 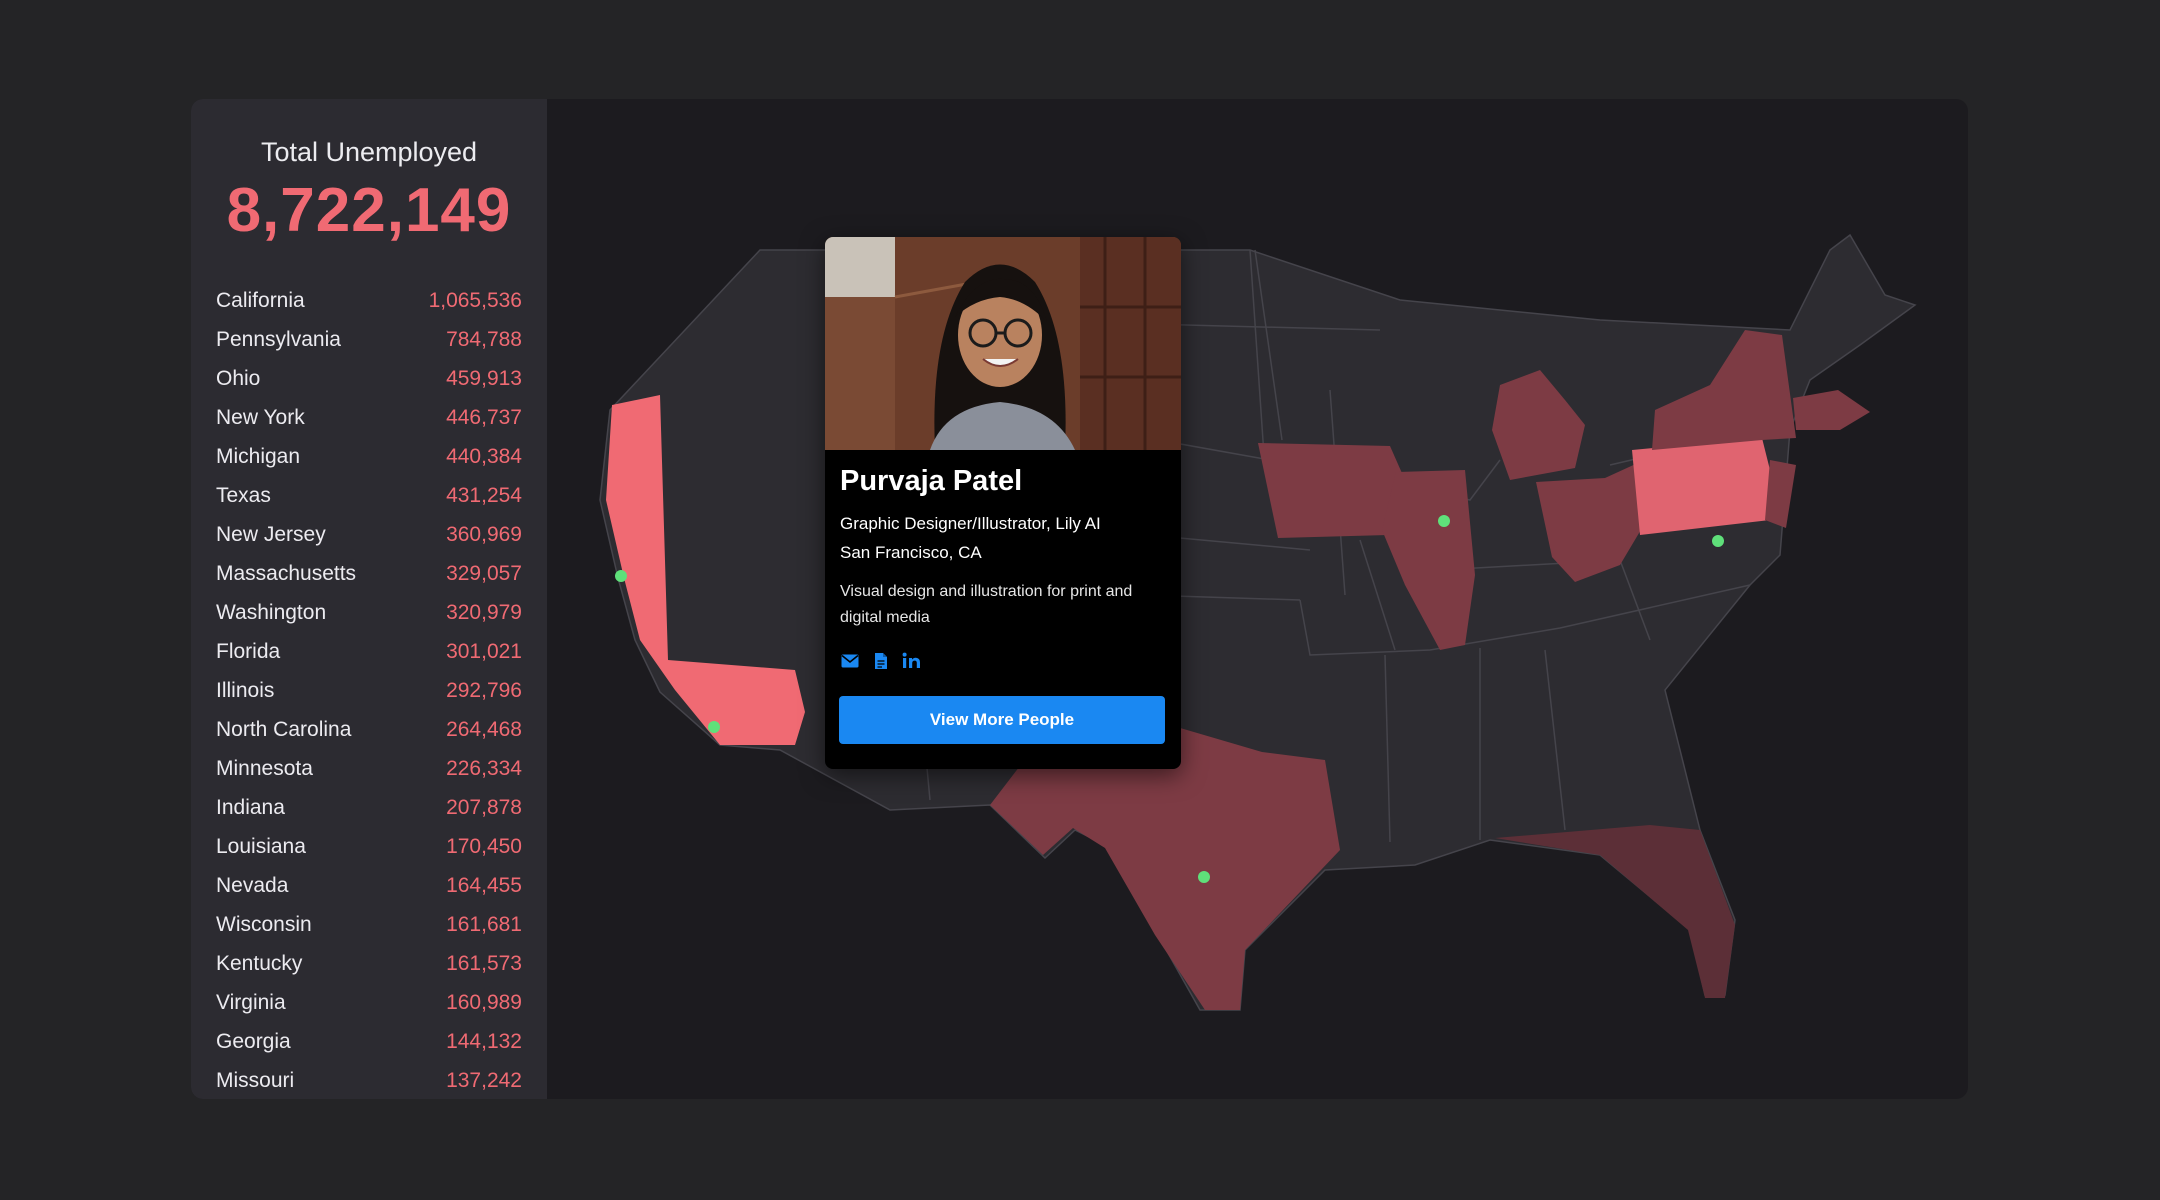 What do you see at coordinates (369, 729) in the screenshot?
I see `state-row: North Carolina 264,468` at bounding box center [369, 729].